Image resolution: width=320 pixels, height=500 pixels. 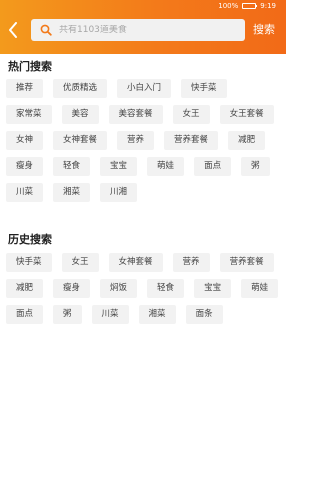 What do you see at coordinates (143, 6) in the screenshot?
I see `status-bar: 100% 9:19` at bounding box center [143, 6].